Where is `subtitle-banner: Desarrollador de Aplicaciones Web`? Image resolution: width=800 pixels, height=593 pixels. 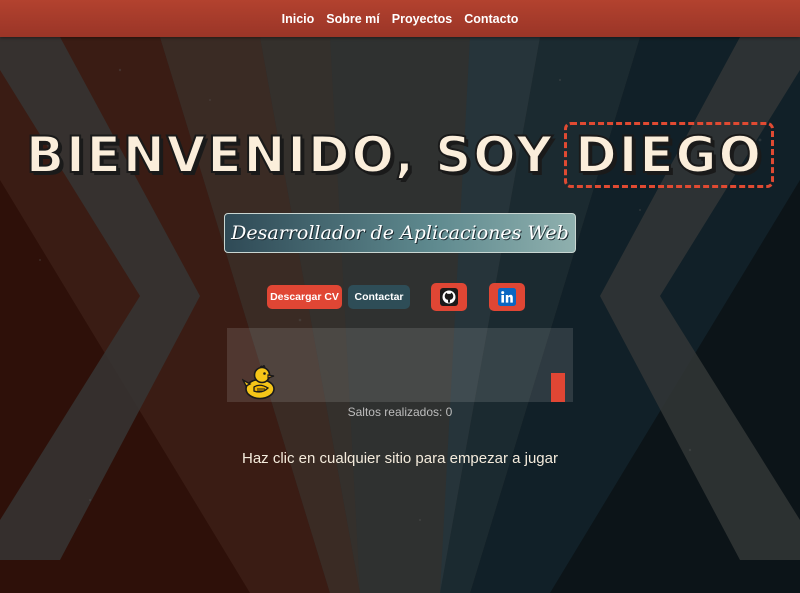
subtitle-banner: Desarrollador de Aplicaciones Web is located at coordinates (400, 233).